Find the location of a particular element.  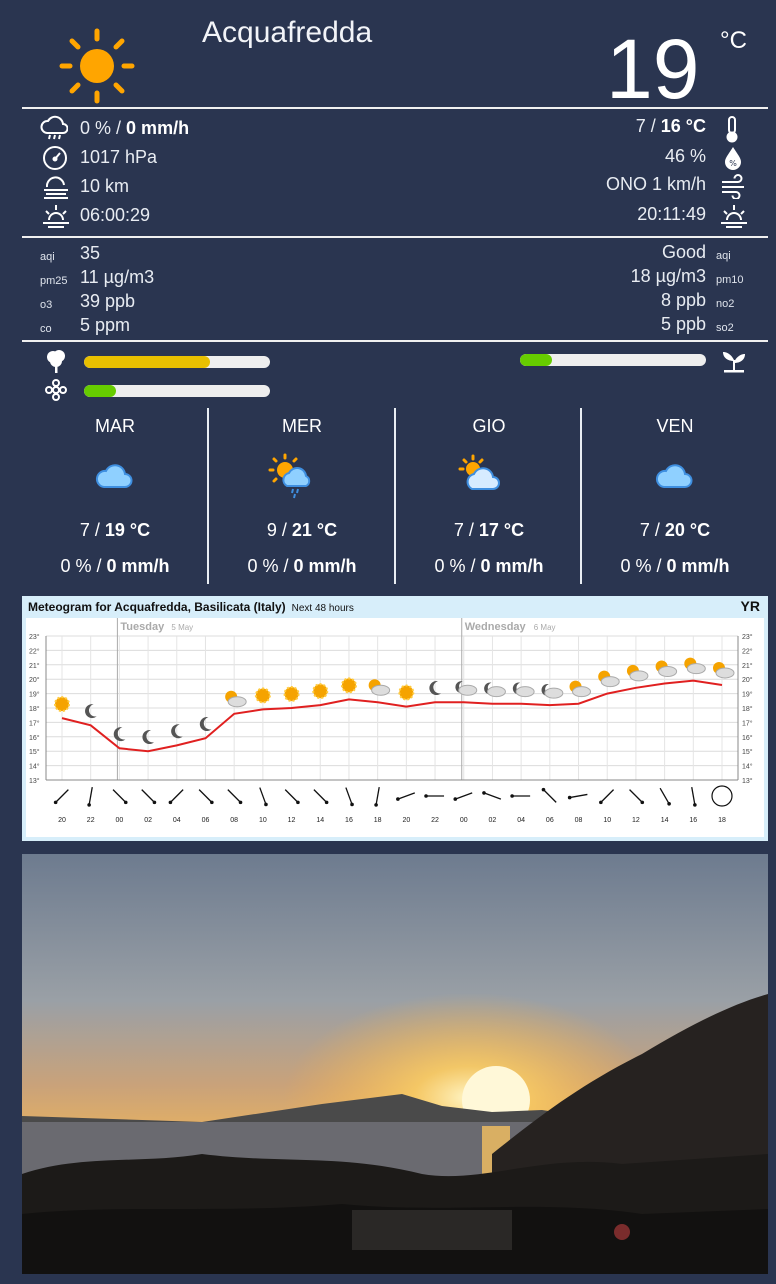

forecast-day-name: GIO is located at coordinates (489, 426).